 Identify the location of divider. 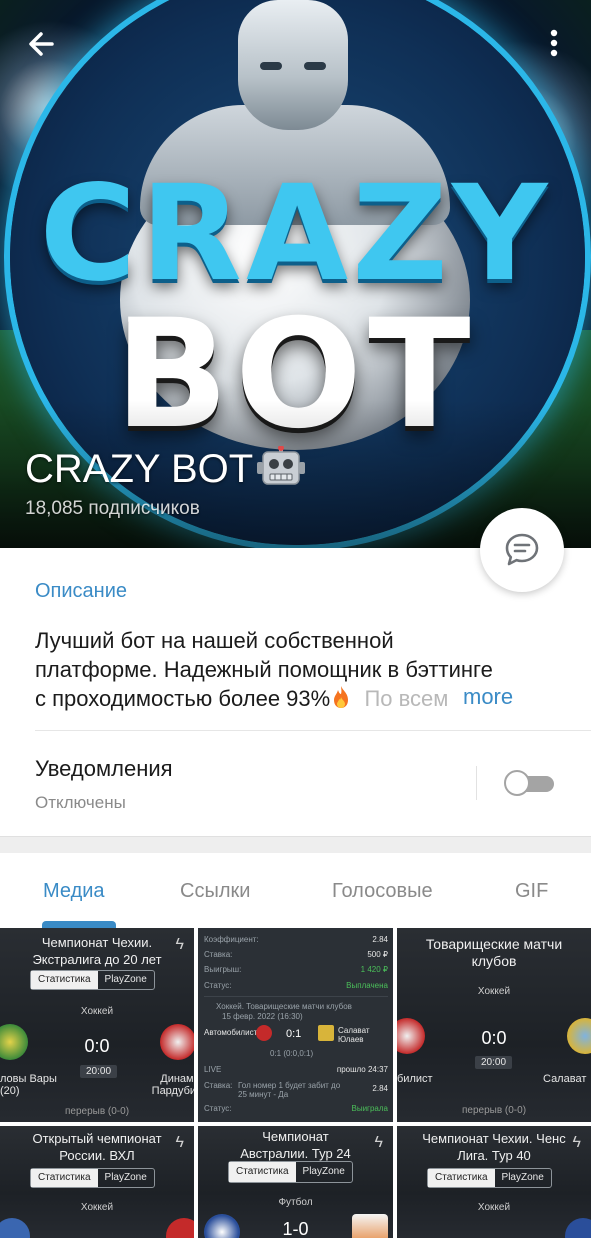
(313, 730).